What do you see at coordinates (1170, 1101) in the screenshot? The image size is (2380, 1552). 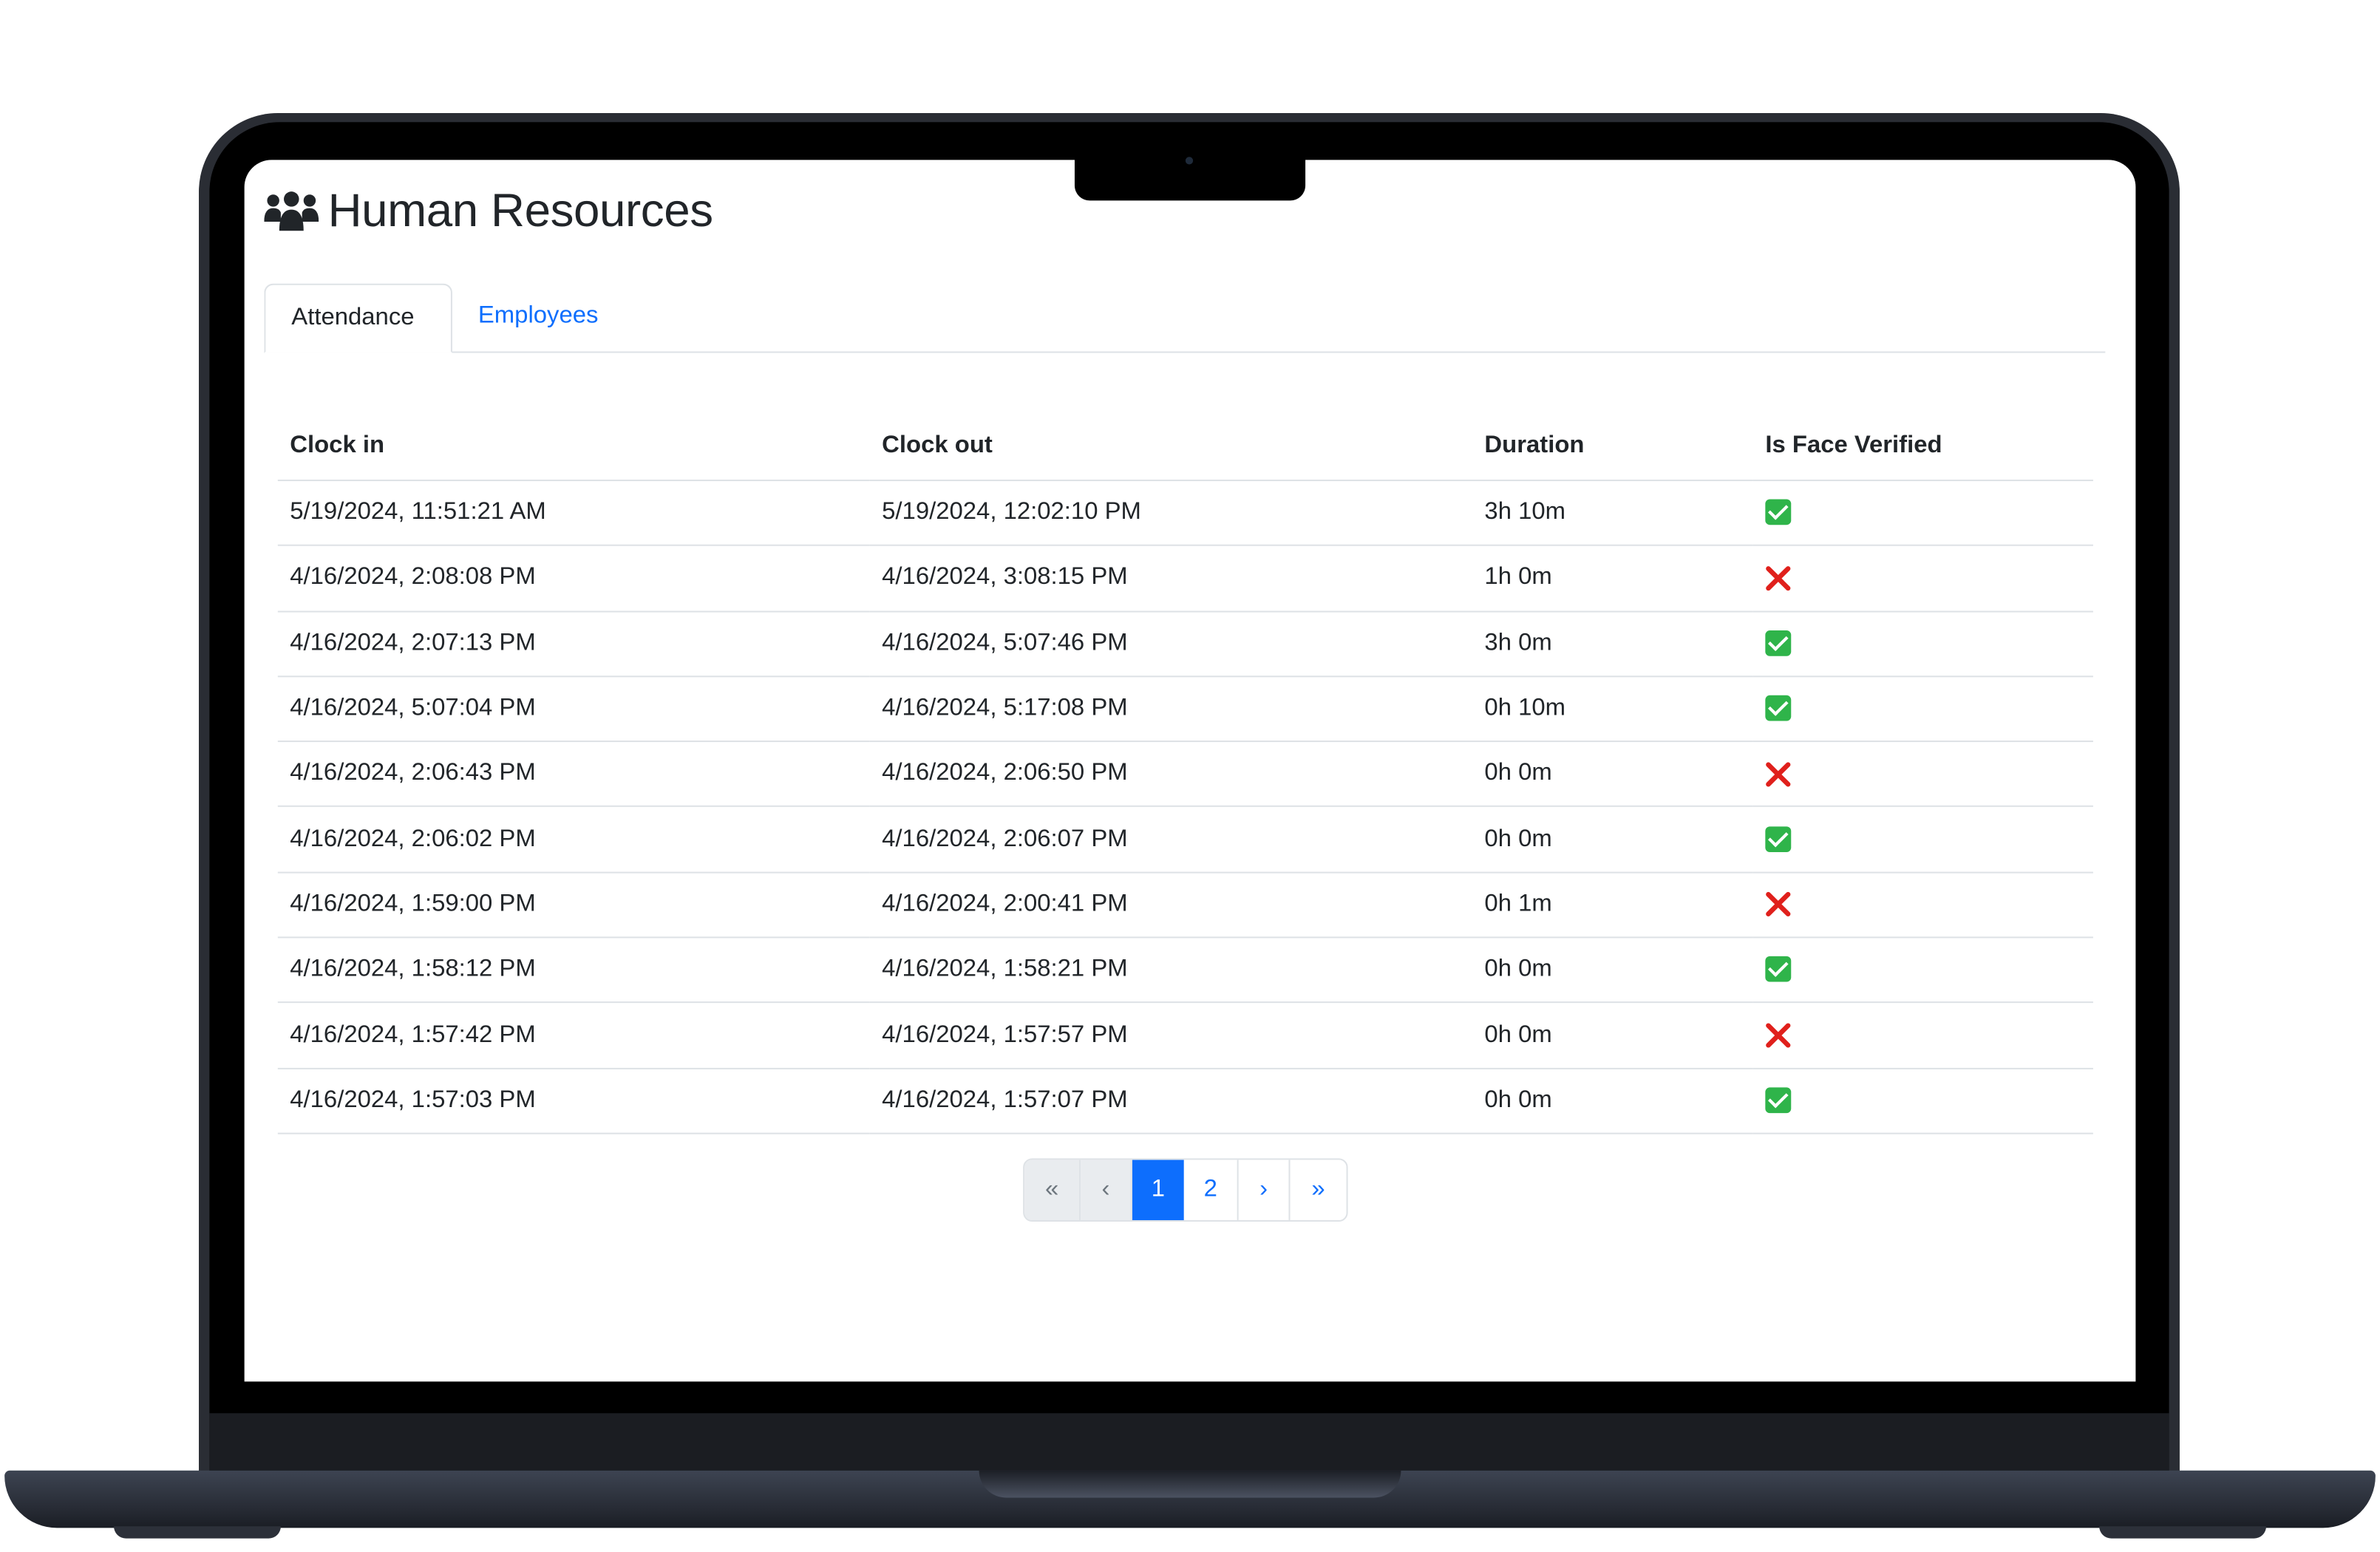 I see `clock-out-cell: 4/16/2024, 1:57:07 PM` at bounding box center [1170, 1101].